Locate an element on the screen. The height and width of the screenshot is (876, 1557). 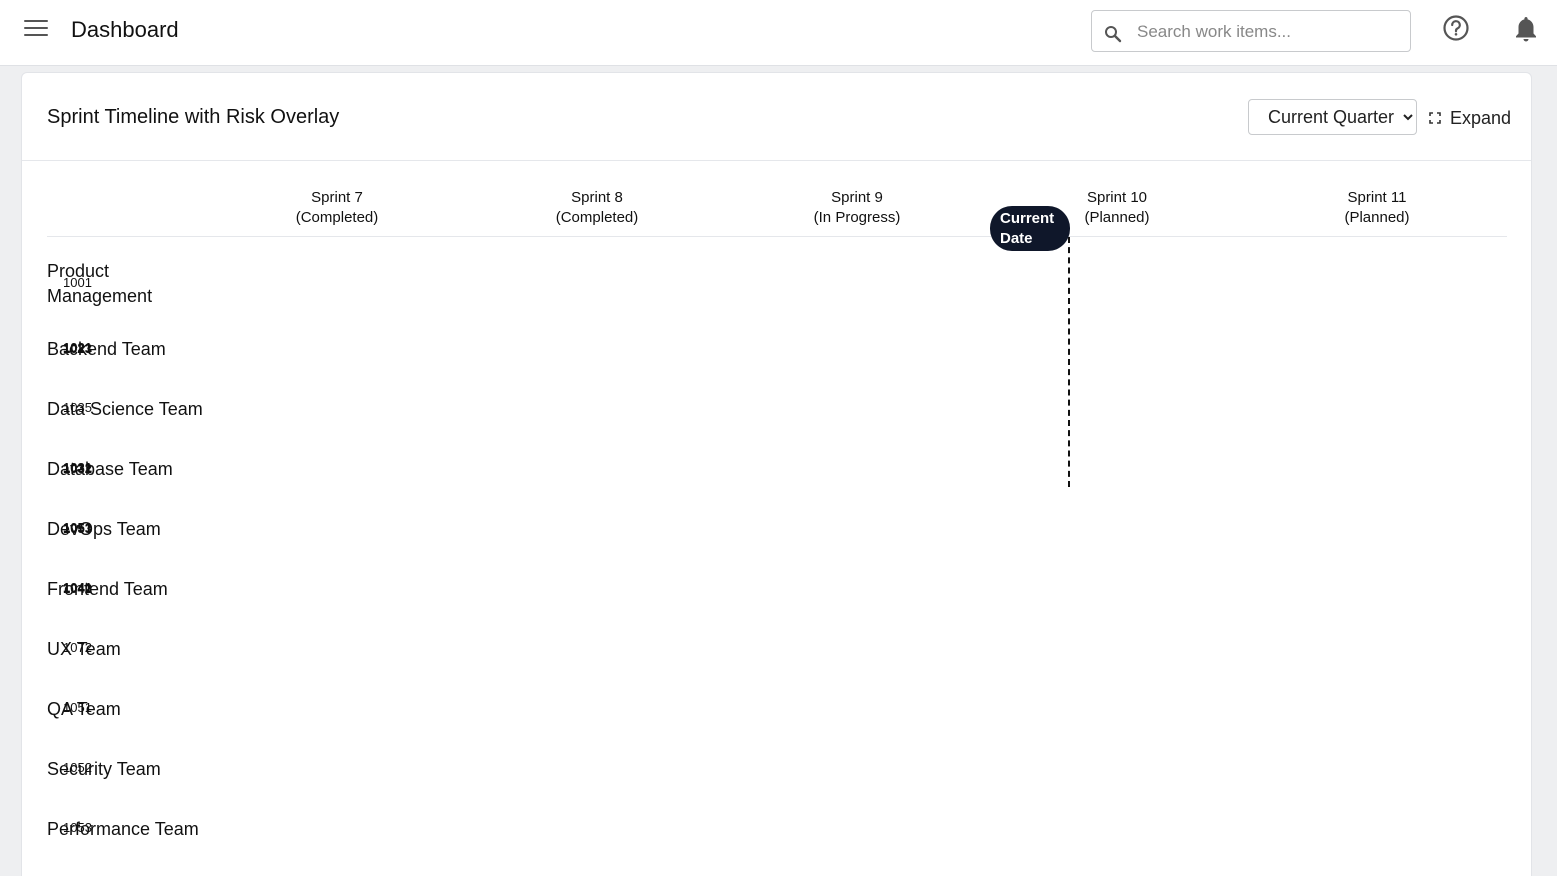
work-item-id: 1035 is located at coordinates (77, 407).